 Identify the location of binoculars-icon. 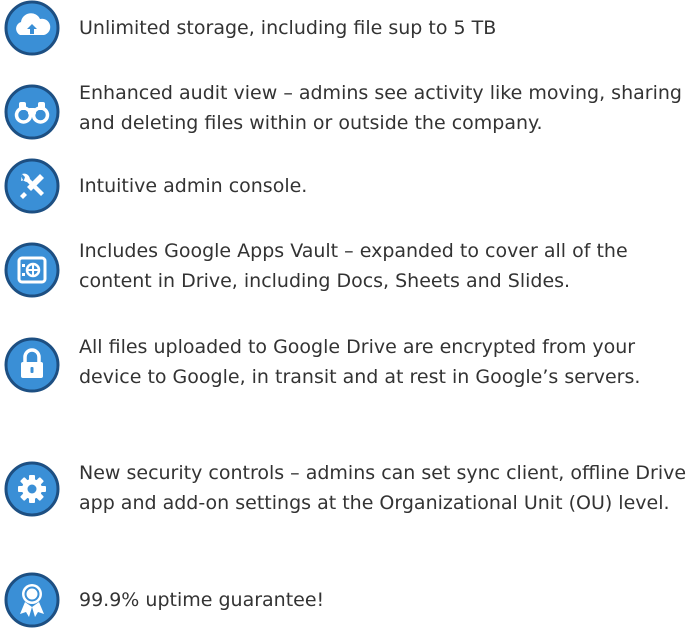
(32, 112).